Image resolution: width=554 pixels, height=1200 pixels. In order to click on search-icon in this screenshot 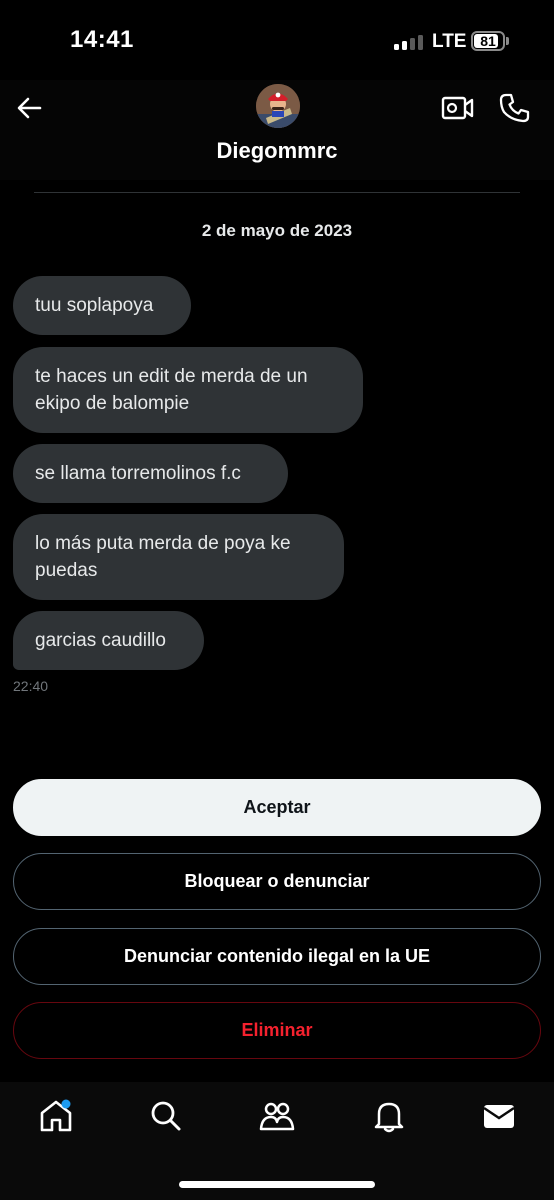, I will do `click(166, 1116)`.